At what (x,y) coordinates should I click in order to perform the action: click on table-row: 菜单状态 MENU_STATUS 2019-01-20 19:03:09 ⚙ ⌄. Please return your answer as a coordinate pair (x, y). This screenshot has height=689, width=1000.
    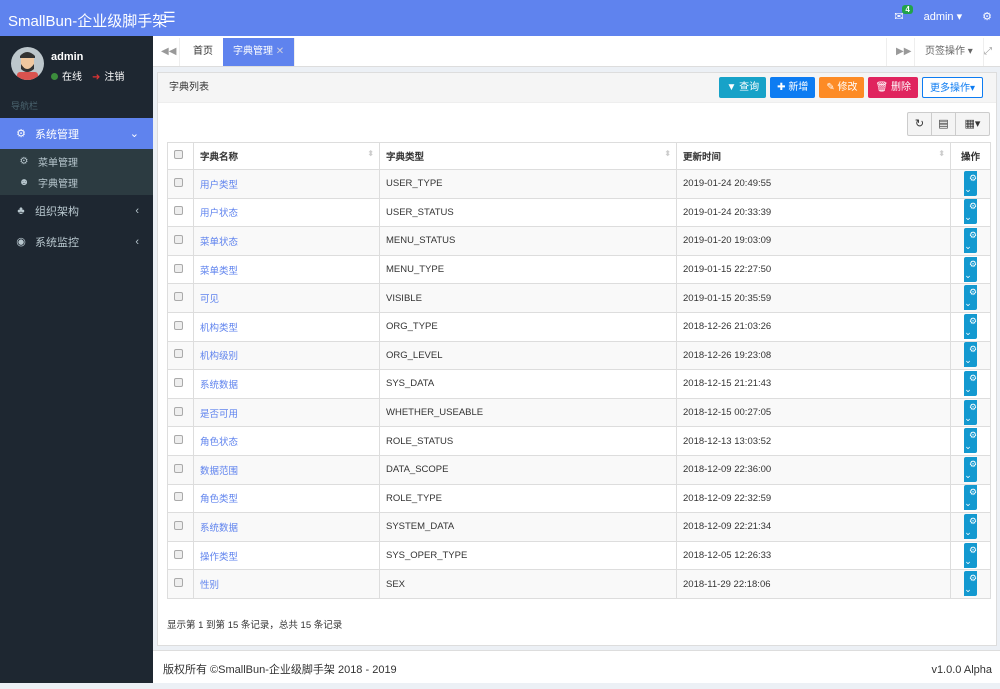
    Looking at the image, I should click on (579, 241).